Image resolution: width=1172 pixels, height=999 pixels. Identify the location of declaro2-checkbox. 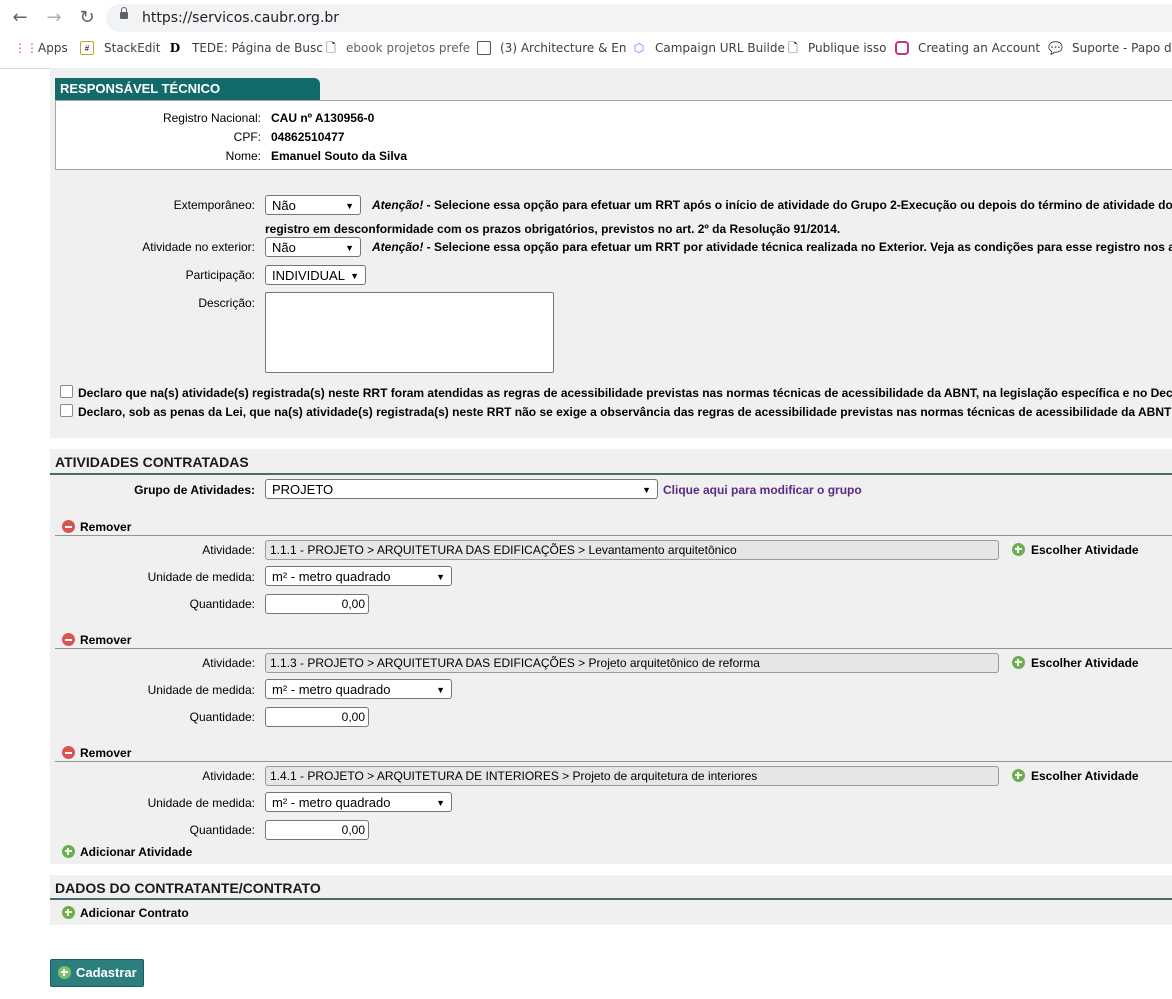
(66, 410).